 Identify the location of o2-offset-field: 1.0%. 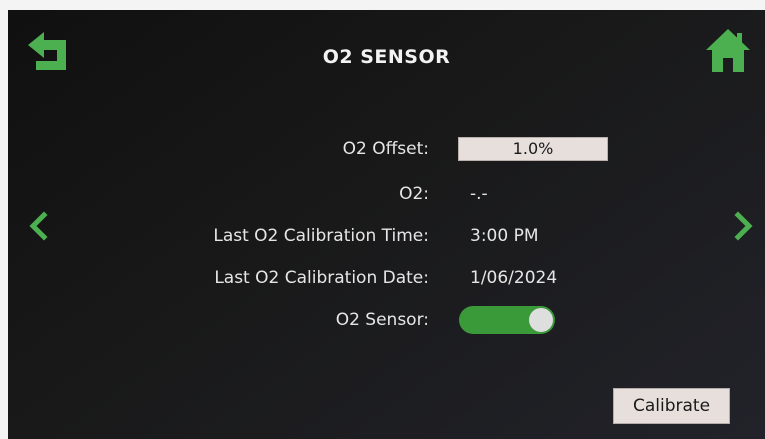
(533, 149).